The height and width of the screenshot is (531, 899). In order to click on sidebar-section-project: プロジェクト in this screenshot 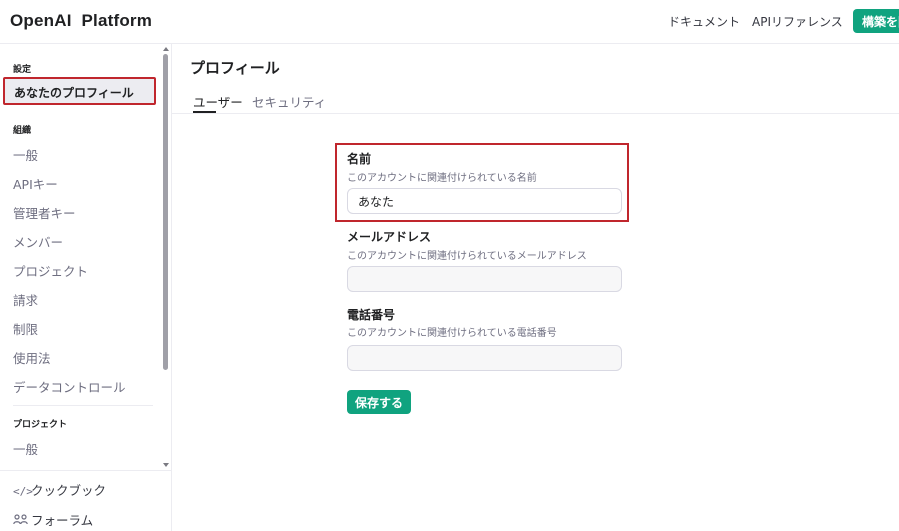, I will do `click(40, 425)`.